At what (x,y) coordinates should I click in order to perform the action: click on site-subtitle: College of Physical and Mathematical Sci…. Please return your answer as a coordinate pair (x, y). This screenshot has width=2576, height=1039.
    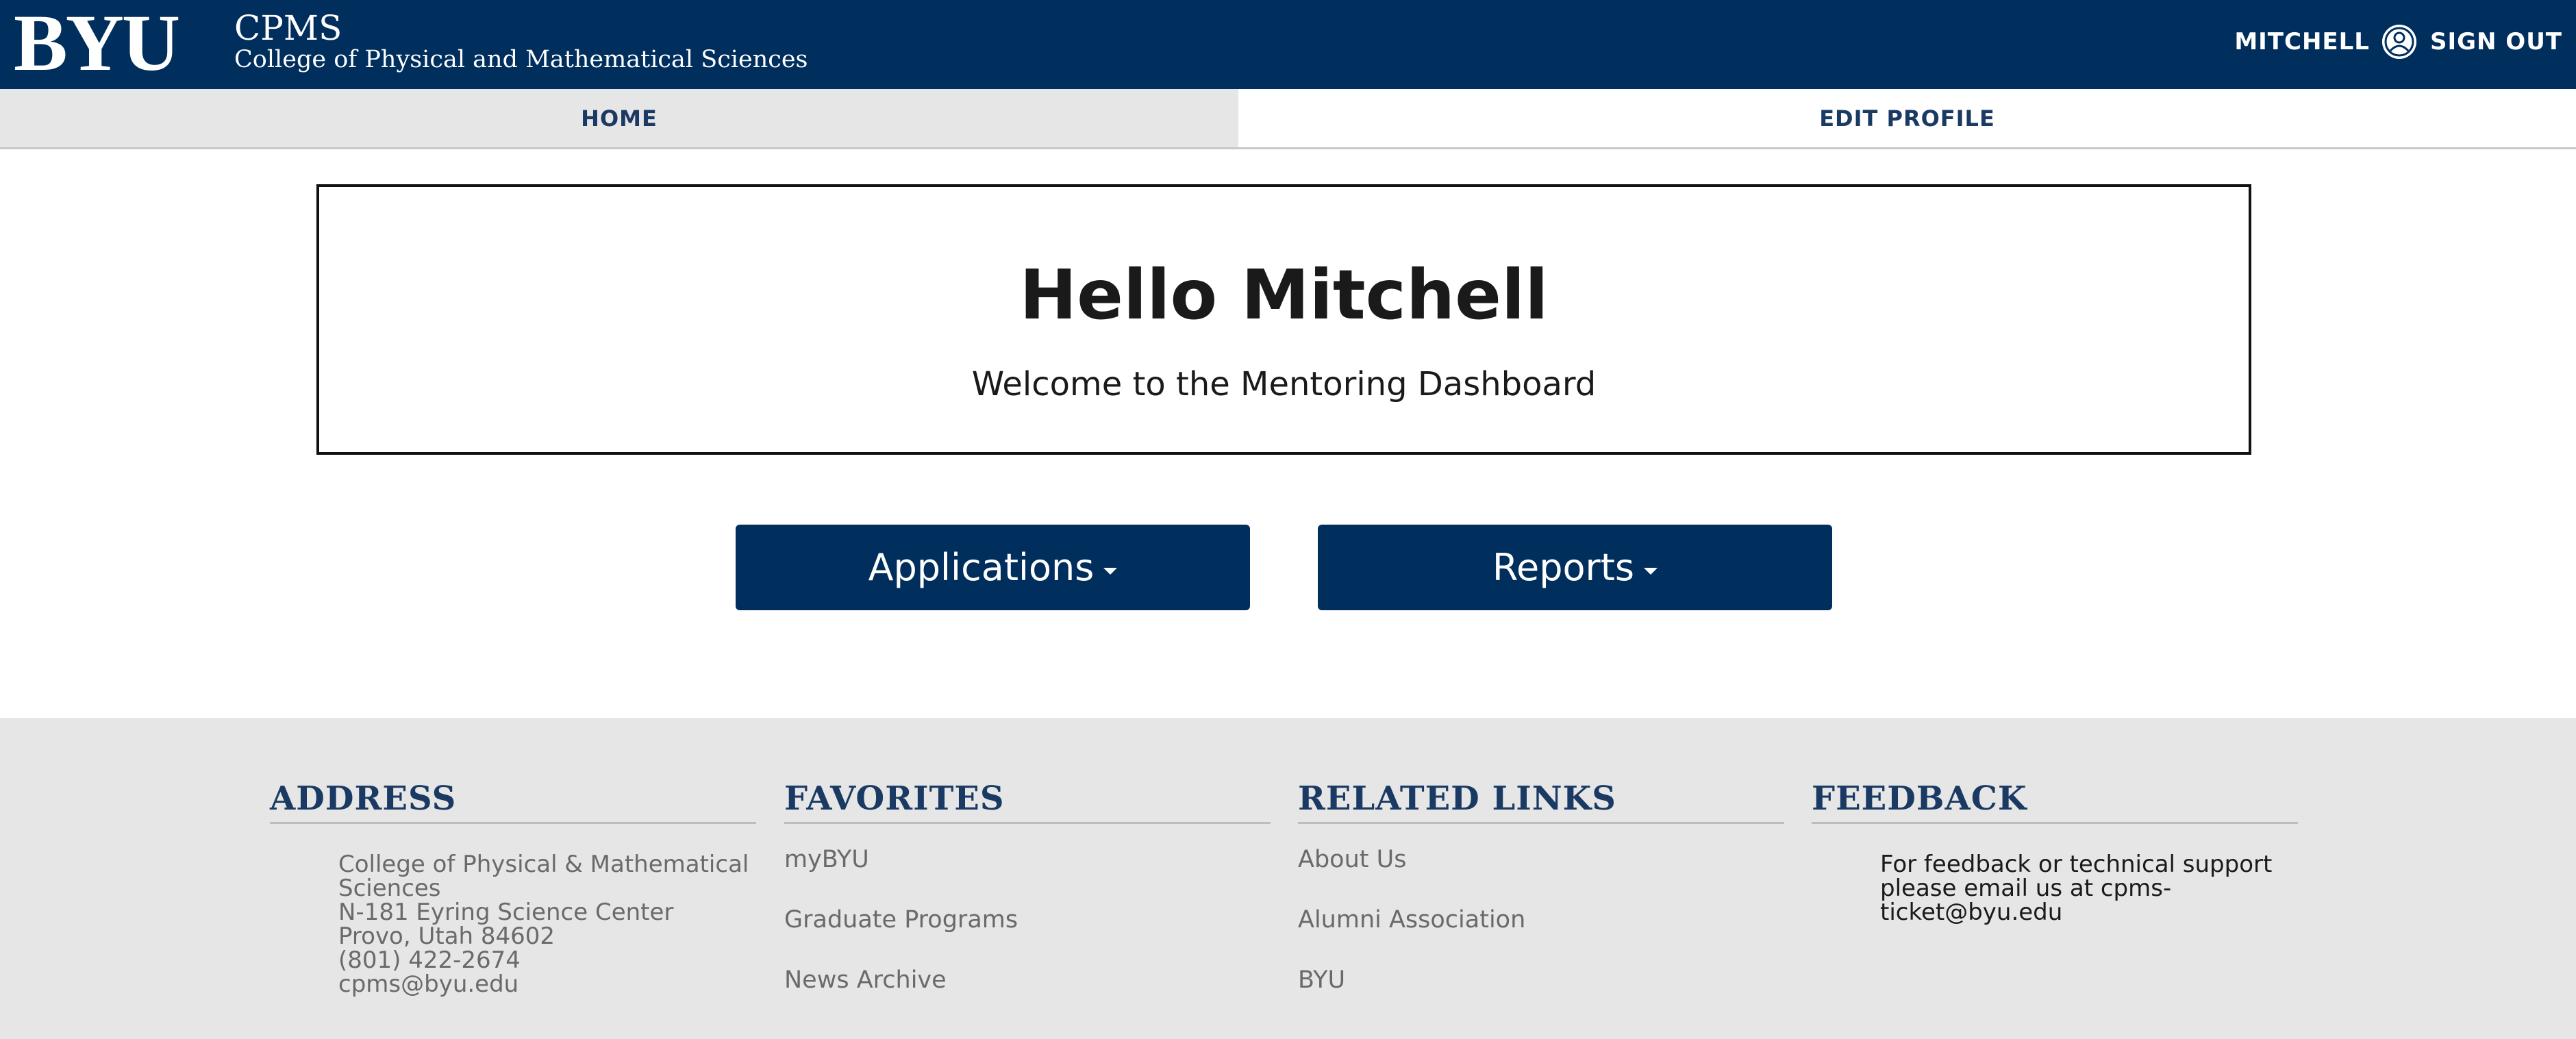
    Looking at the image, I should click on (521, 60).